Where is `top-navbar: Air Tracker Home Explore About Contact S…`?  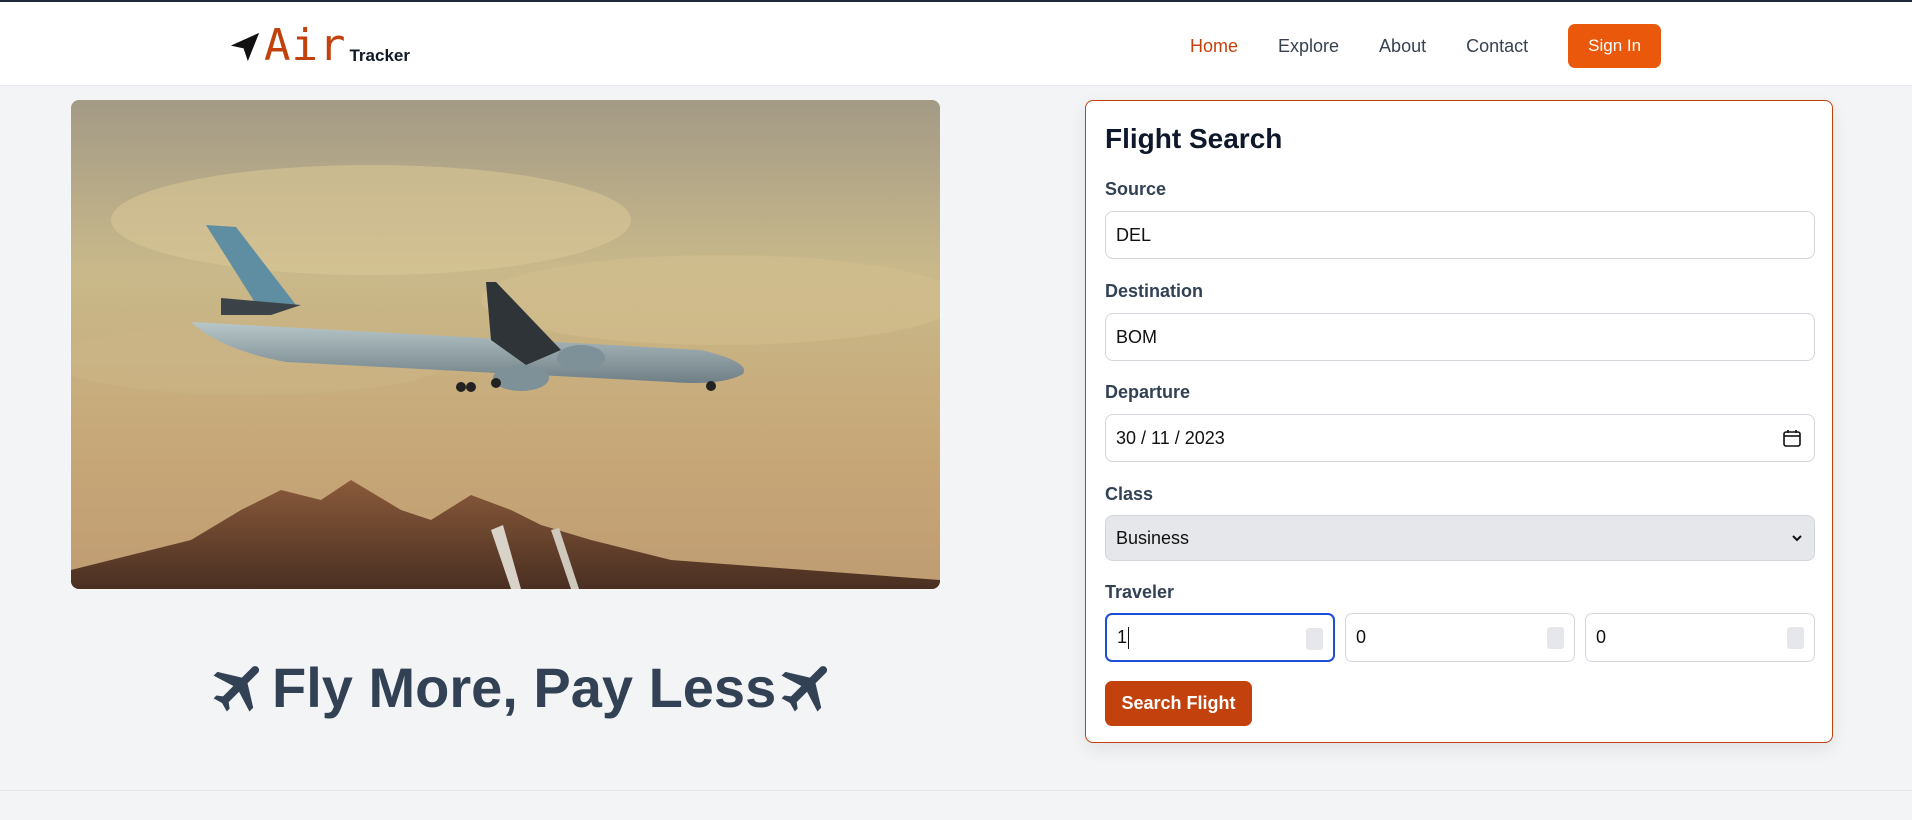 top-navbar: Air Tracker Home Explore About Contact S… is located at coordinates (956, 44).